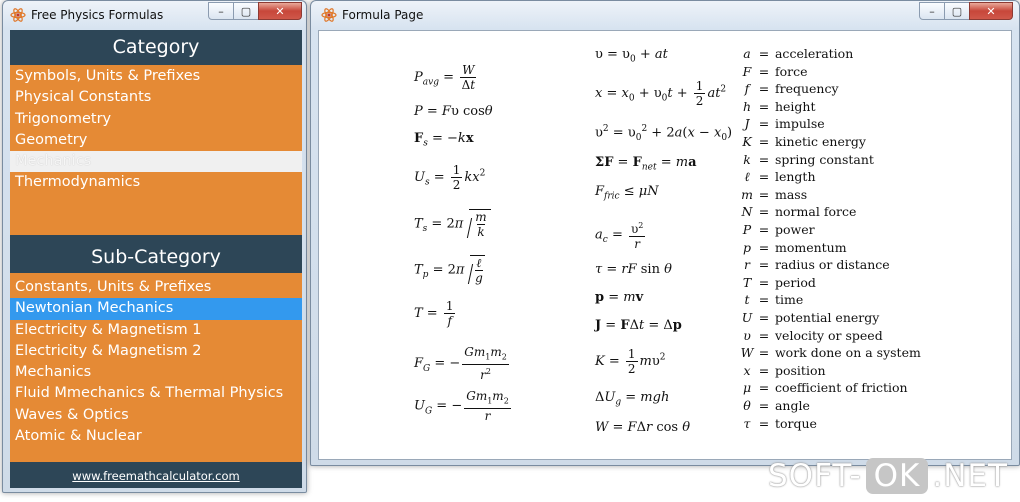  I want to click on legend-row: N = normal force, so click(797, 212).